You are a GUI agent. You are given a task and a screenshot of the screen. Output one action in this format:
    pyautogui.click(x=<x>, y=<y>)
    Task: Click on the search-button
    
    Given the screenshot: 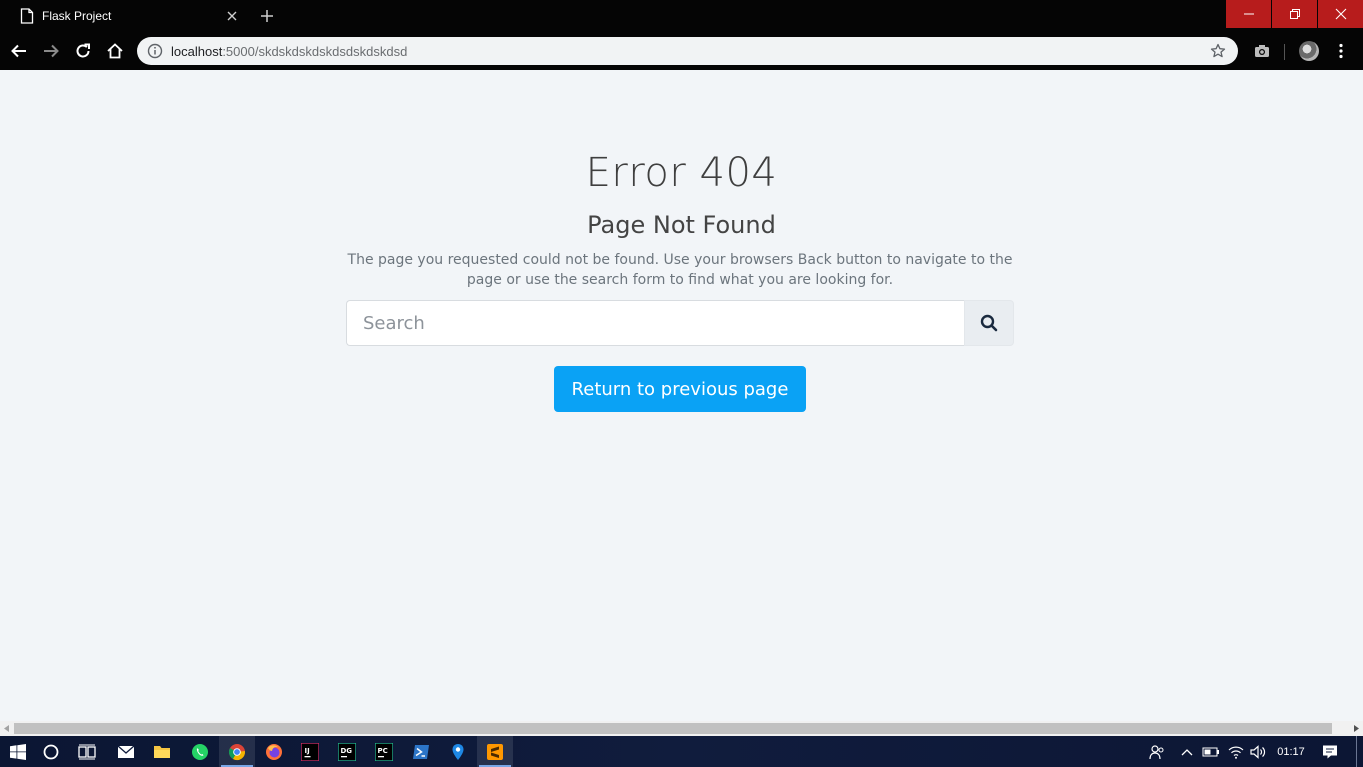 What is the action you would take?
    pyautogui.click(x=989, y=323)
    